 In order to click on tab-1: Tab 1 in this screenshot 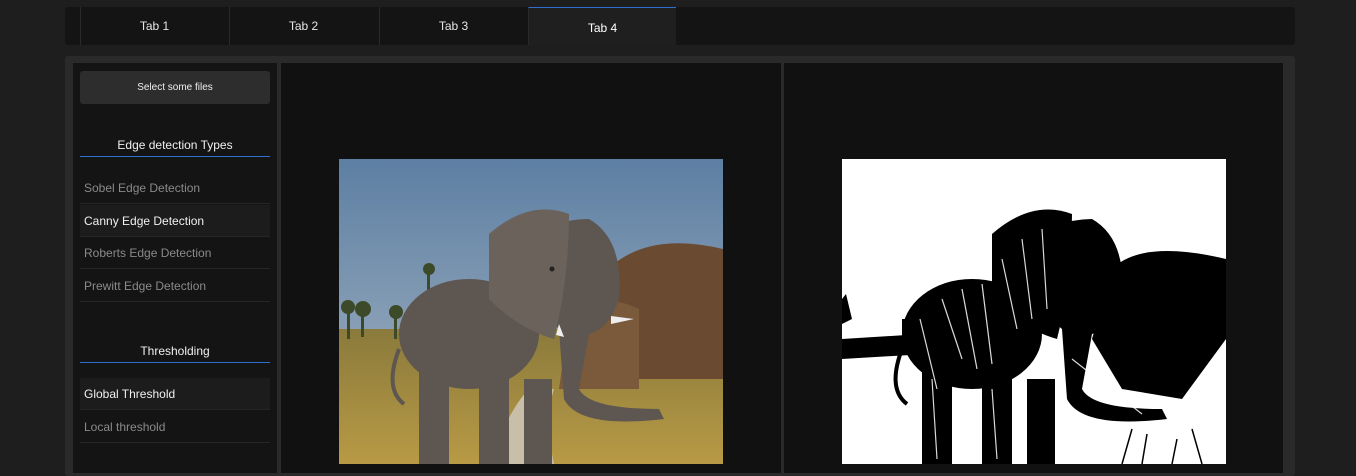, I will do `click(154, 26)`.